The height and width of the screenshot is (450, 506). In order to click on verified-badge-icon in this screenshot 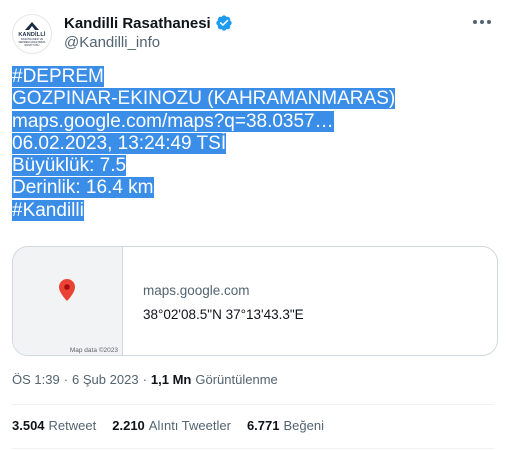, I will do `click(224, 23)`.